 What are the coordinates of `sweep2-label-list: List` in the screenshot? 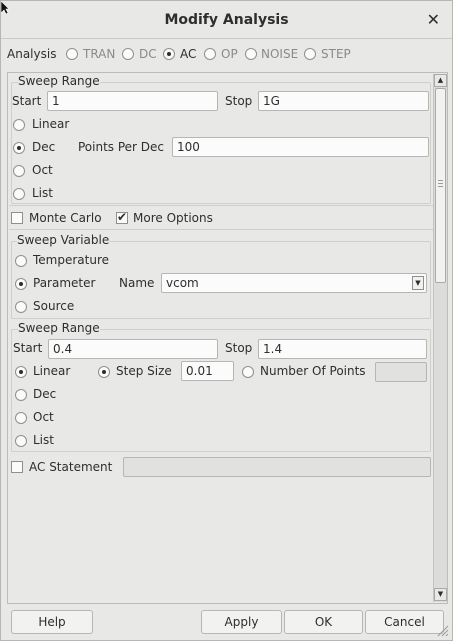 It's located at (43, 440).